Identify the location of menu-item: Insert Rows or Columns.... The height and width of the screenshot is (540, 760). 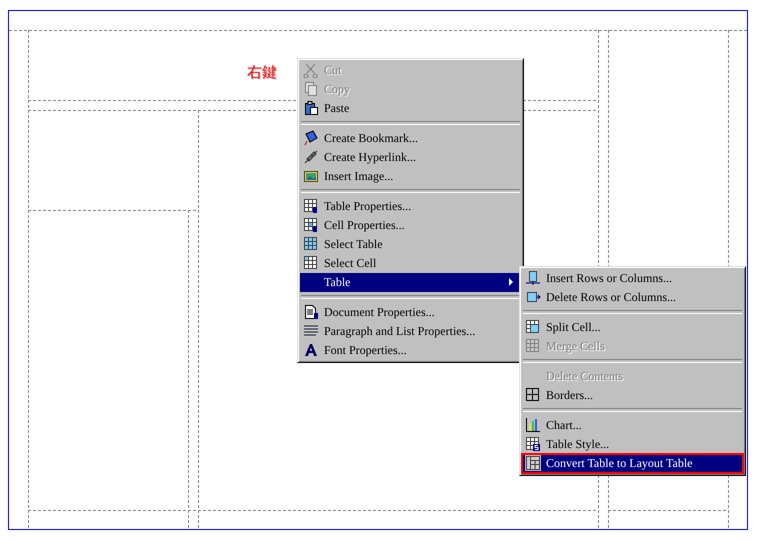
(632, 278).